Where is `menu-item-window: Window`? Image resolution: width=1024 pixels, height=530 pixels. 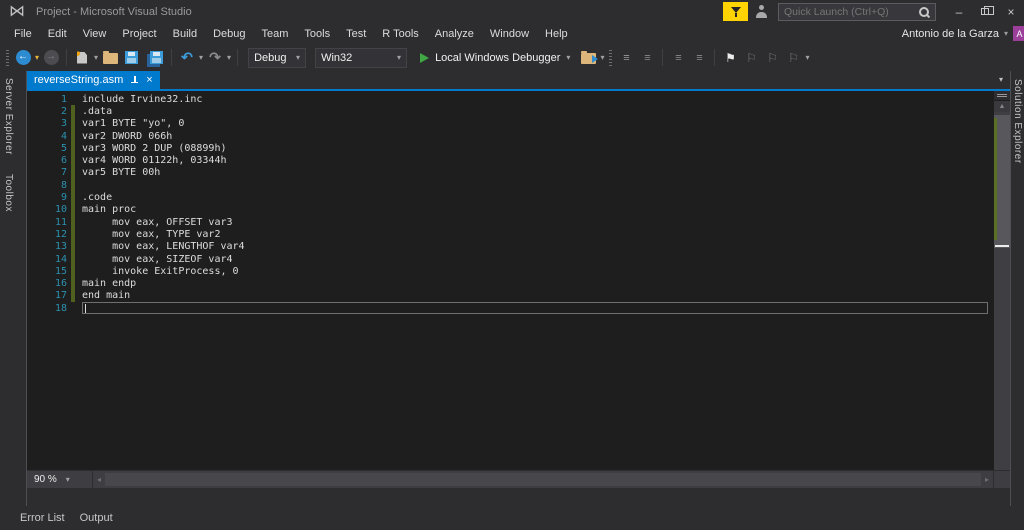
menu-item-window: Window is located at coordinates (509, 34).